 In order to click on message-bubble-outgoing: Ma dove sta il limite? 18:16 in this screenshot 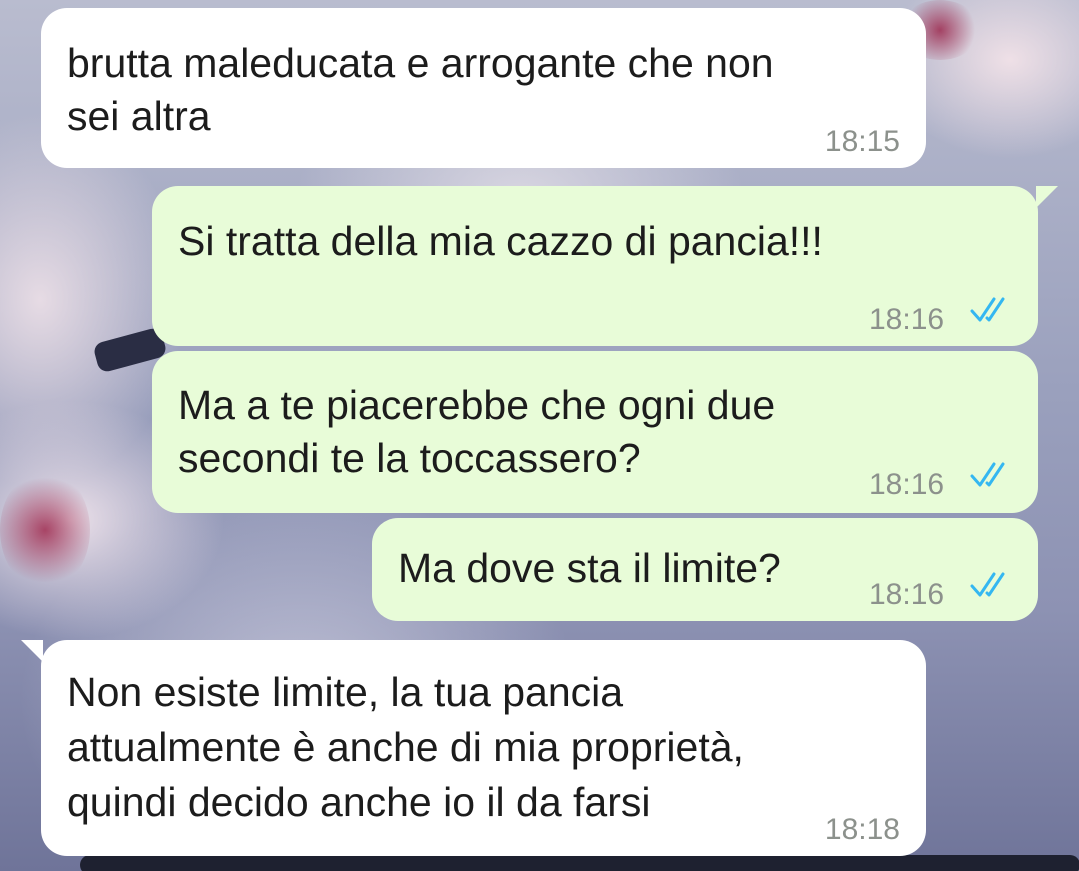, I will do `click(705, 569)`.